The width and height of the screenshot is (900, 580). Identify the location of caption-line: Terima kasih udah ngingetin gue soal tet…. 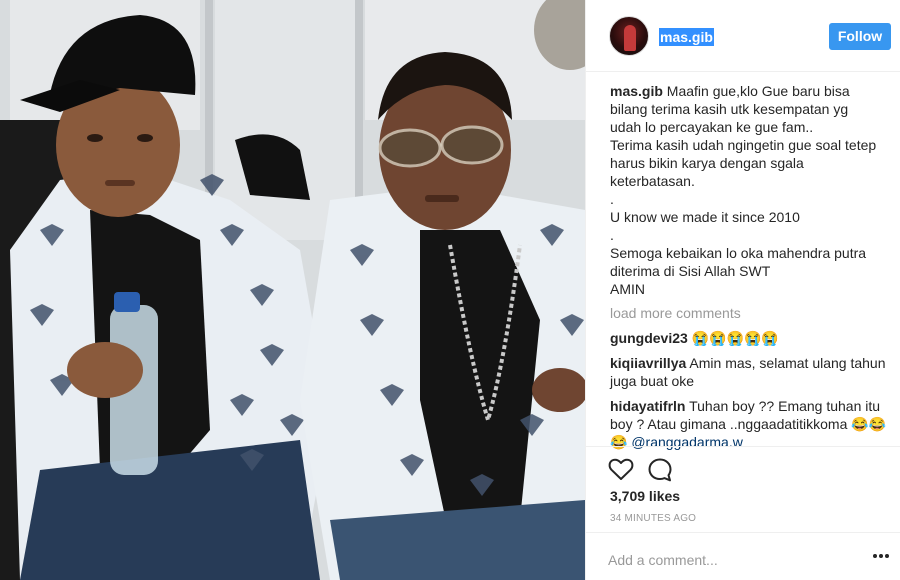
(743, 145).